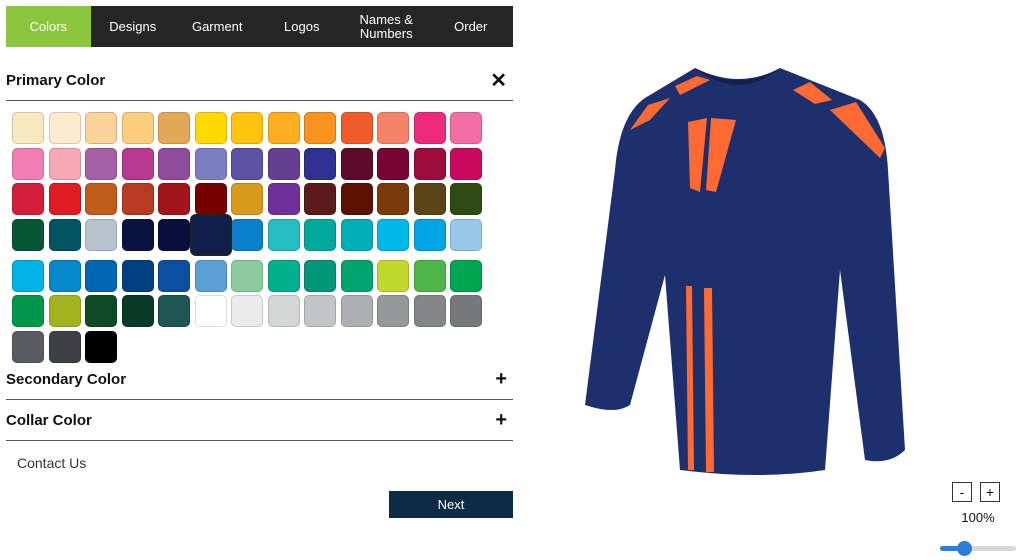 The height and width of the screenshot is (560, 1024). What do you see at coordinates (133, 26) in the screenshot?
I see `tab-designs: Designs` at bounding box center [133, 26].